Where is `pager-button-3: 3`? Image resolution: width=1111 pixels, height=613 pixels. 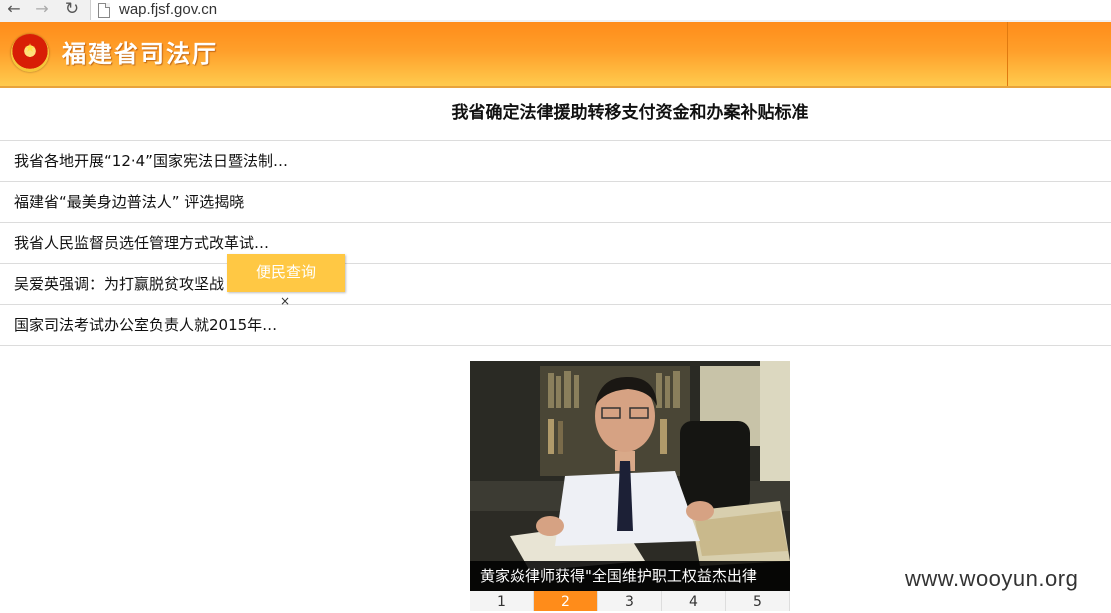 pager-button-3: 3 is located at coordinates (630, 601).